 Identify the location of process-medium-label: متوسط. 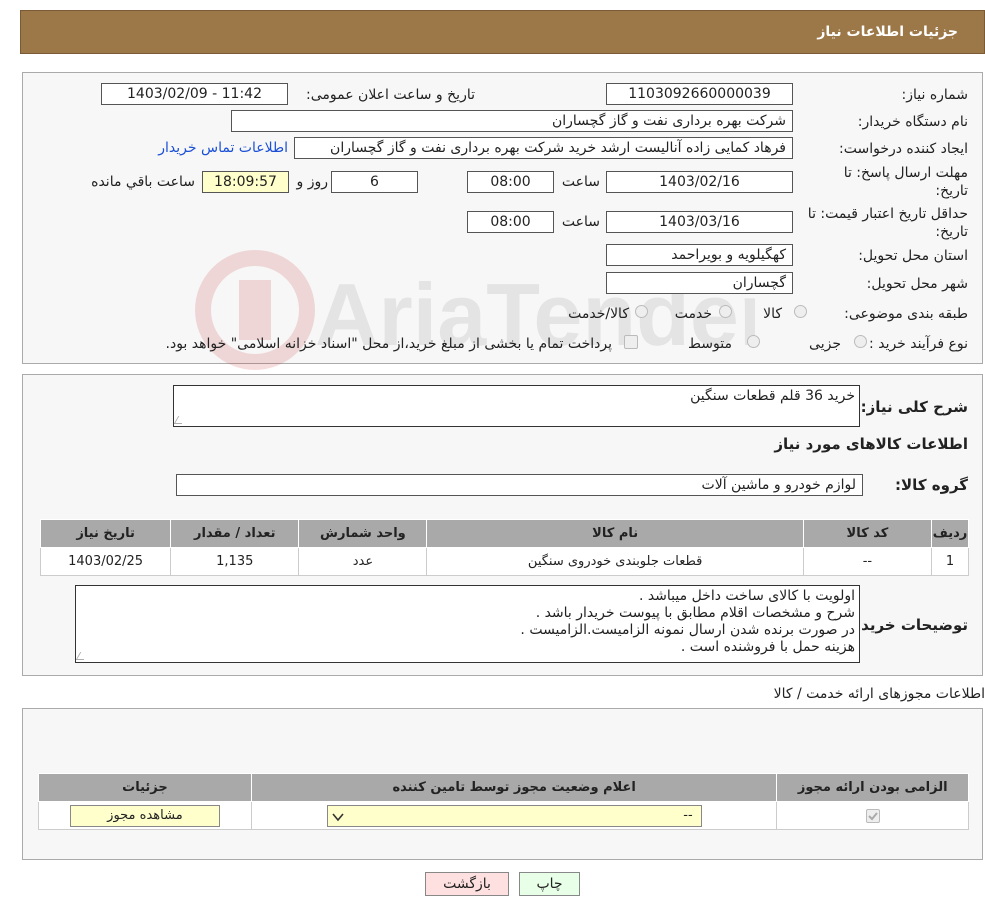
(710, 344).